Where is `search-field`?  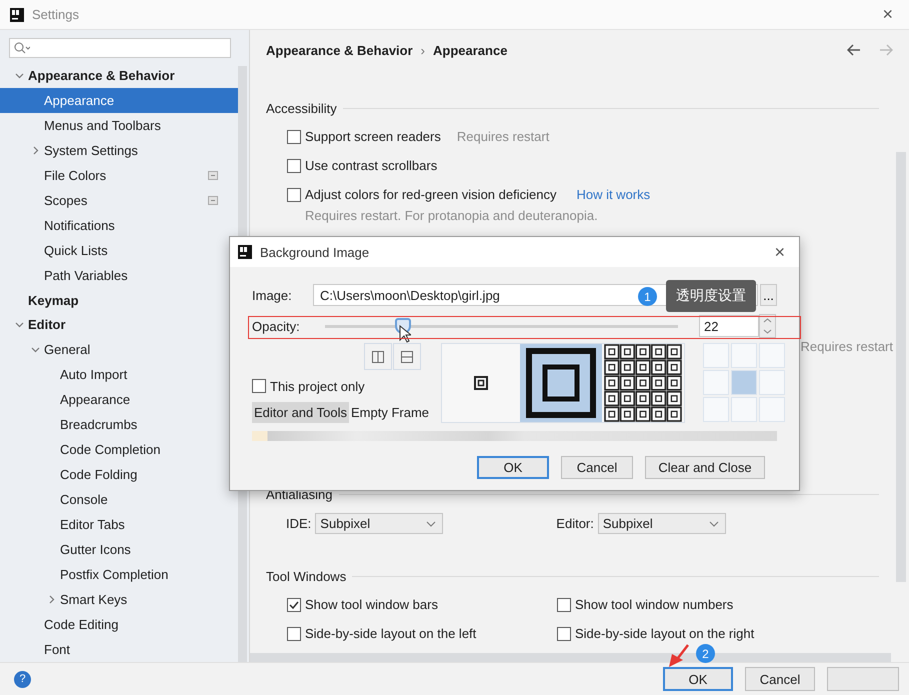 search-field is located at coordinates (120, 48).